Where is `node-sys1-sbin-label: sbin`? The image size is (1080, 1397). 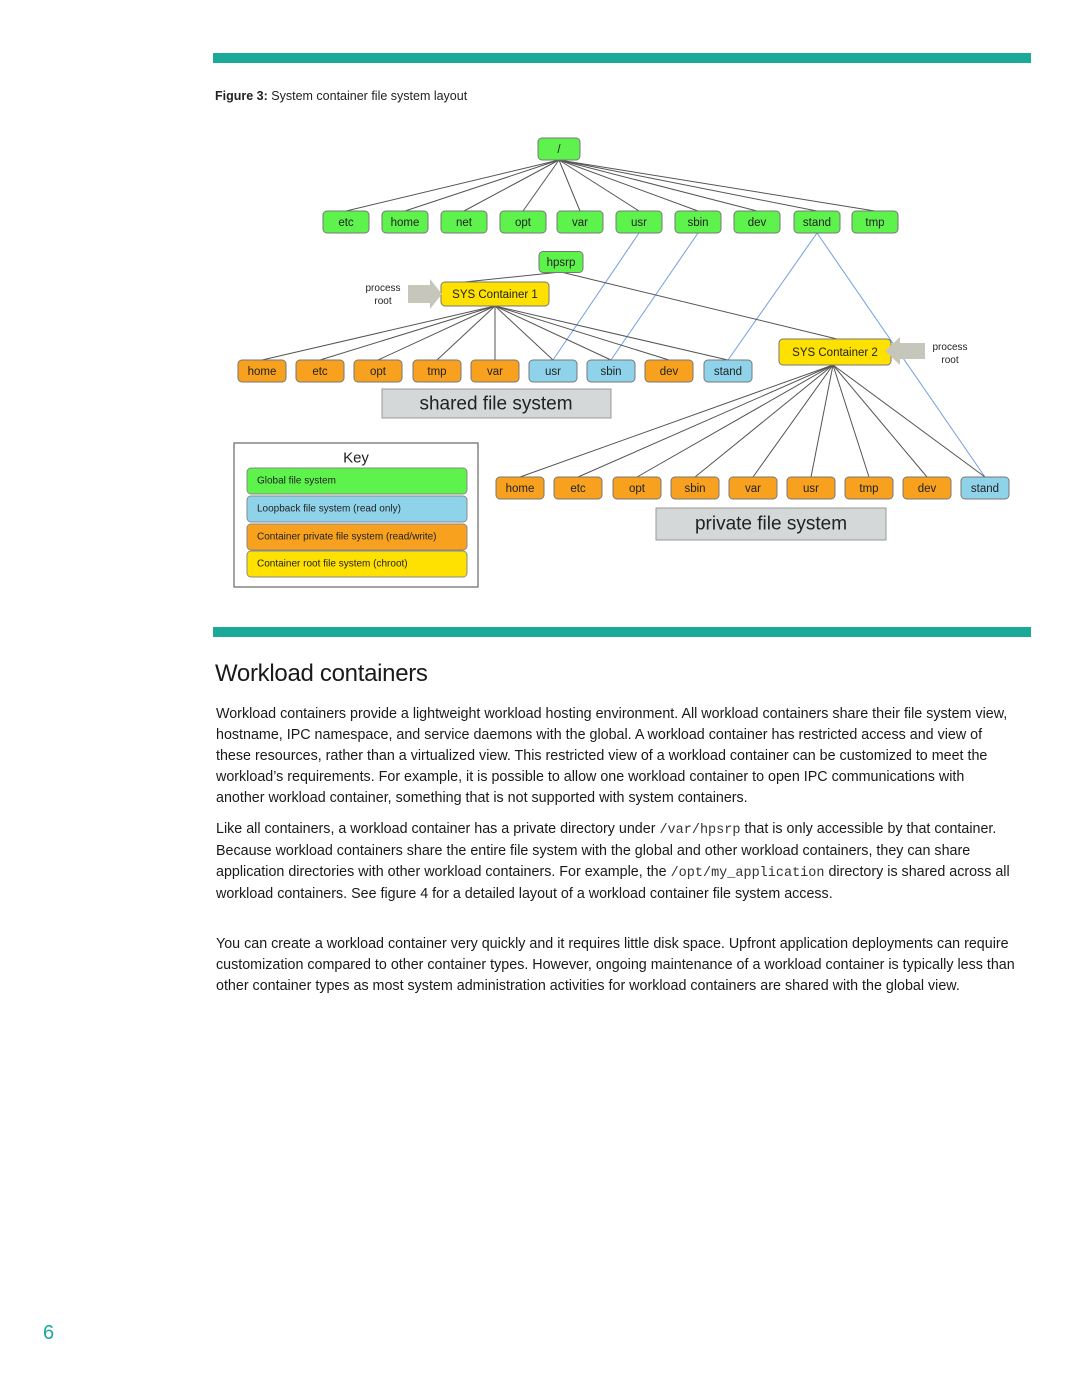
node-sys1-sbin-label: sbin is located at coordinates (610, 372).